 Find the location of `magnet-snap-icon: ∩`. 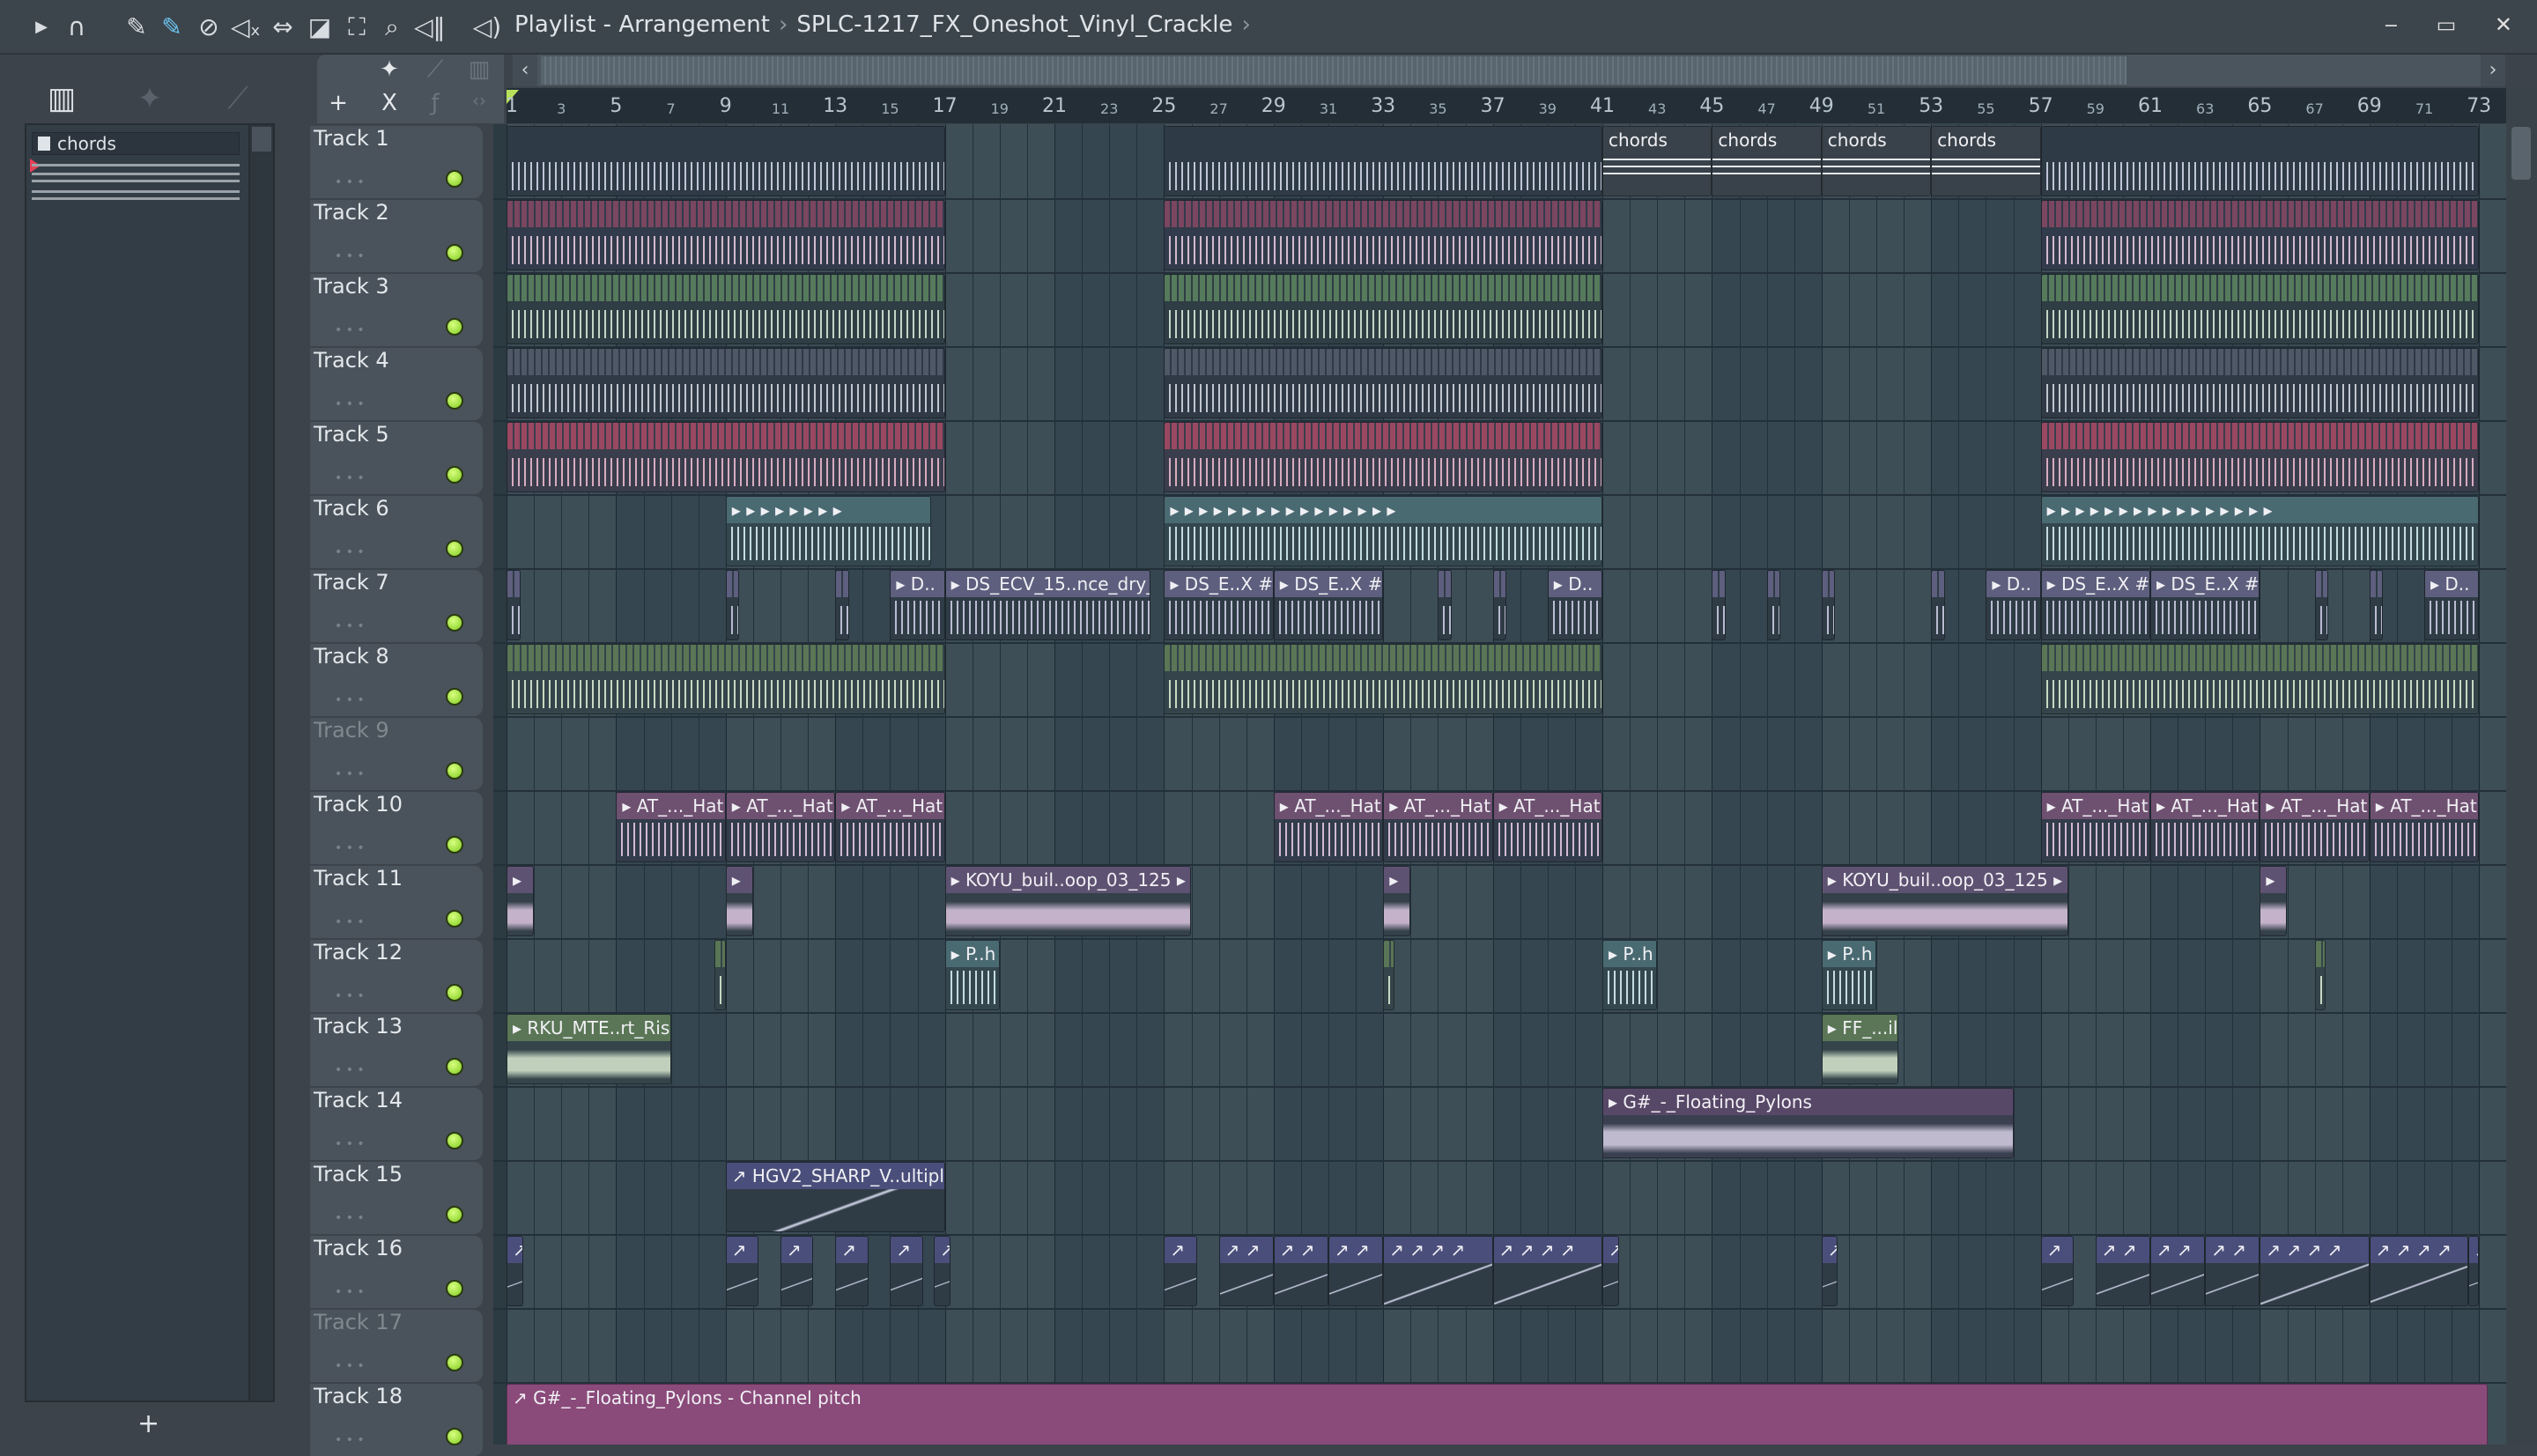

magnet-snap-icon: ∩ is located at coordinates (77, 27).